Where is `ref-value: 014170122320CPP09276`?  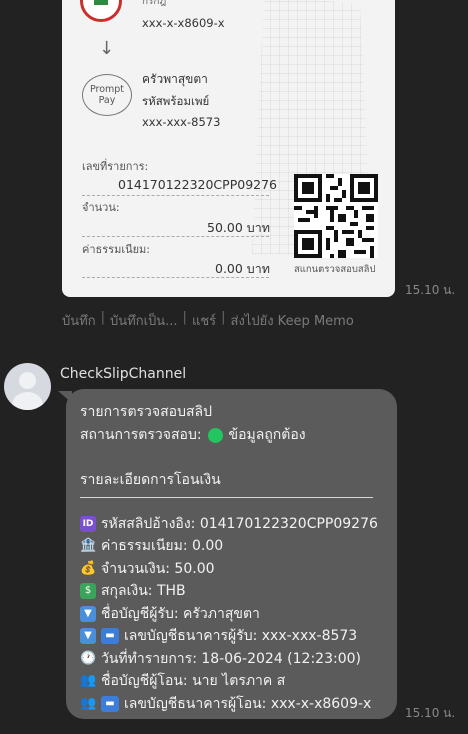
ref-value: 014170122320CPP09276 is located at coordinates (198, 184).